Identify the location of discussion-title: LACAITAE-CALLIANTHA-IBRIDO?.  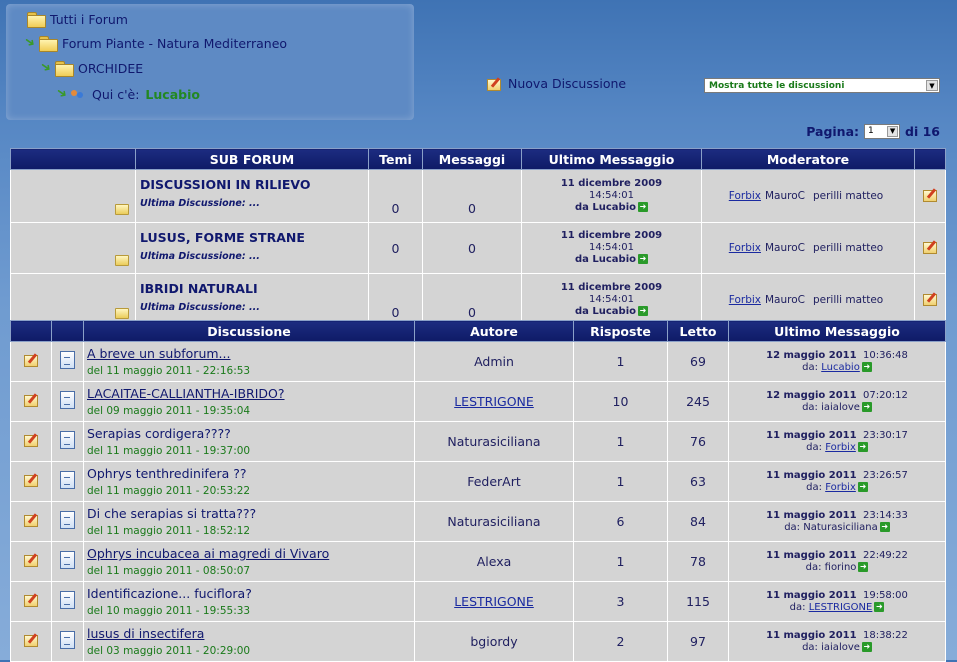
(250, 393).